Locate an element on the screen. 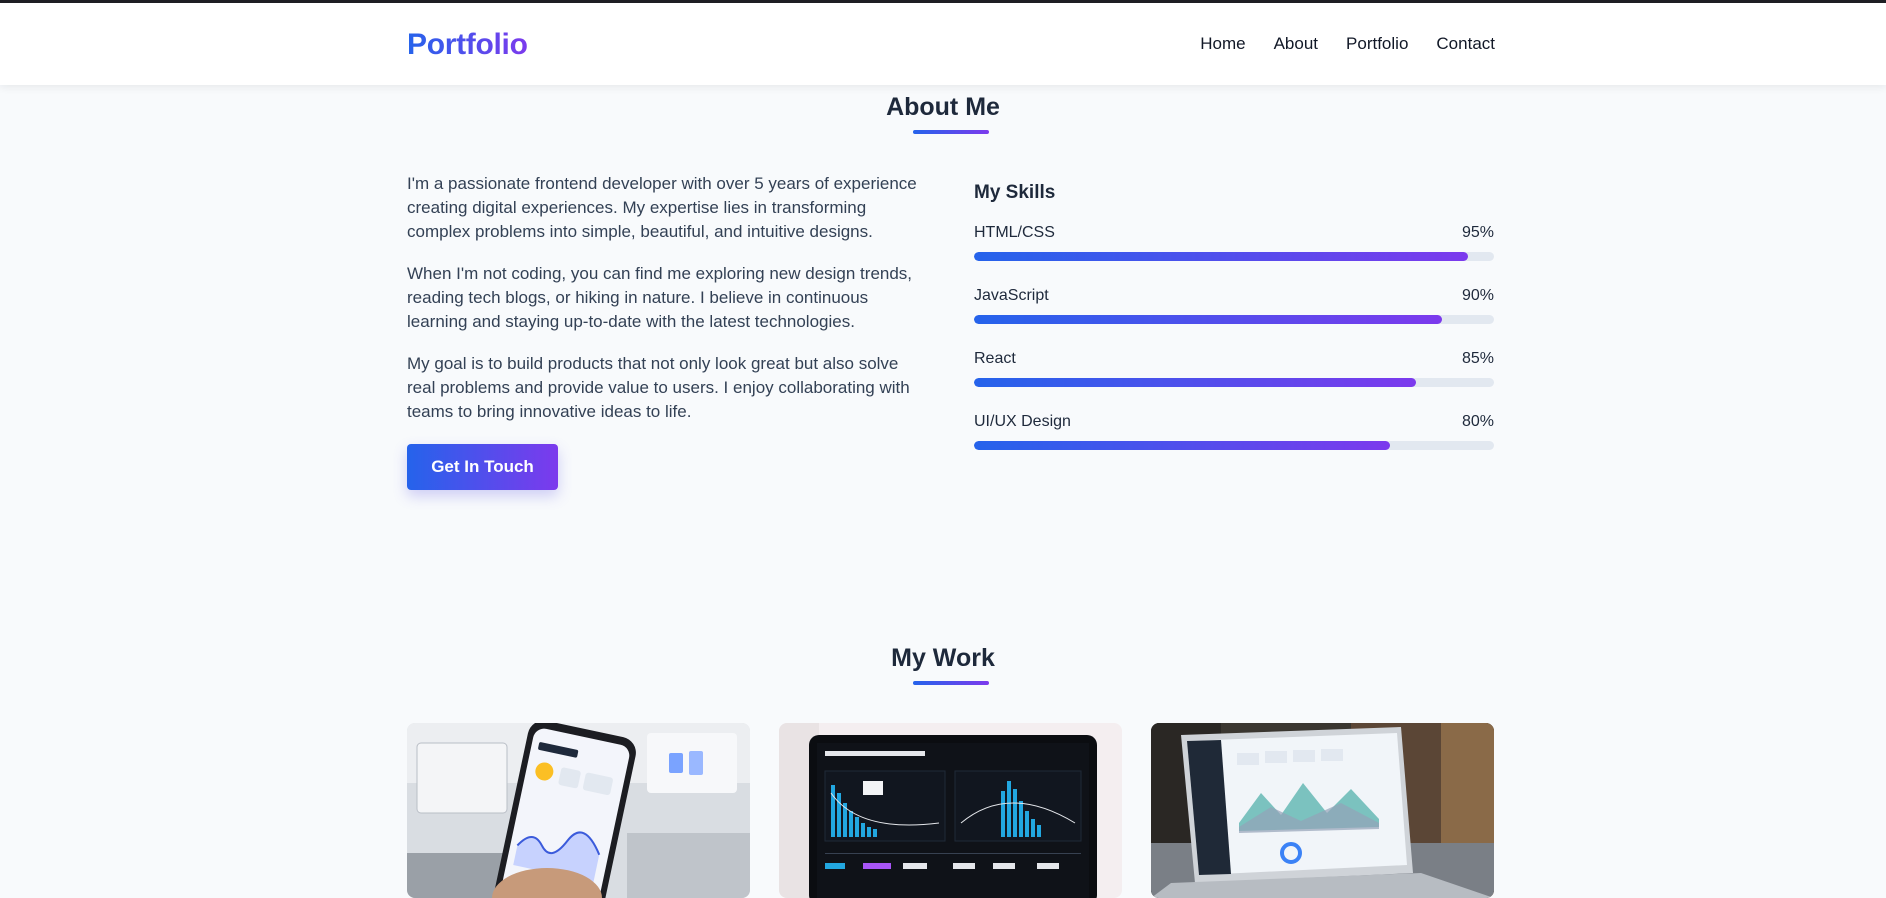 The height and width of the screenshot is (898, 1886). analytics-laptop-photo is located at coordinates (950, 810).